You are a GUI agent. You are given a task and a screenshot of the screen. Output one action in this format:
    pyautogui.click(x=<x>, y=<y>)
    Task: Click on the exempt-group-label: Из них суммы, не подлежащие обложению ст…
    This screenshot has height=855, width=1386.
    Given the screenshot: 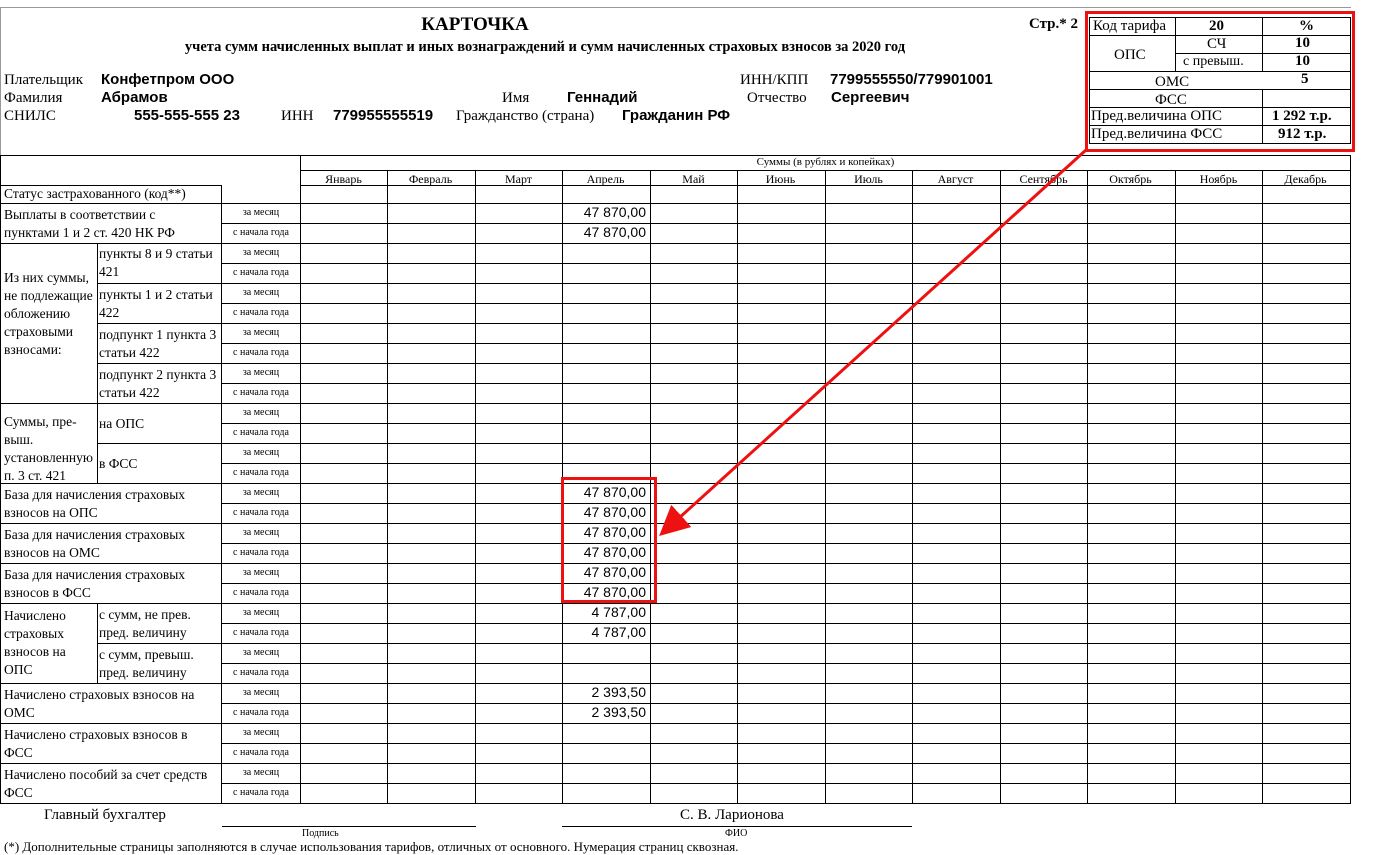 What is the action you would take?
    pyautogui.click(x=48, y=313)
    